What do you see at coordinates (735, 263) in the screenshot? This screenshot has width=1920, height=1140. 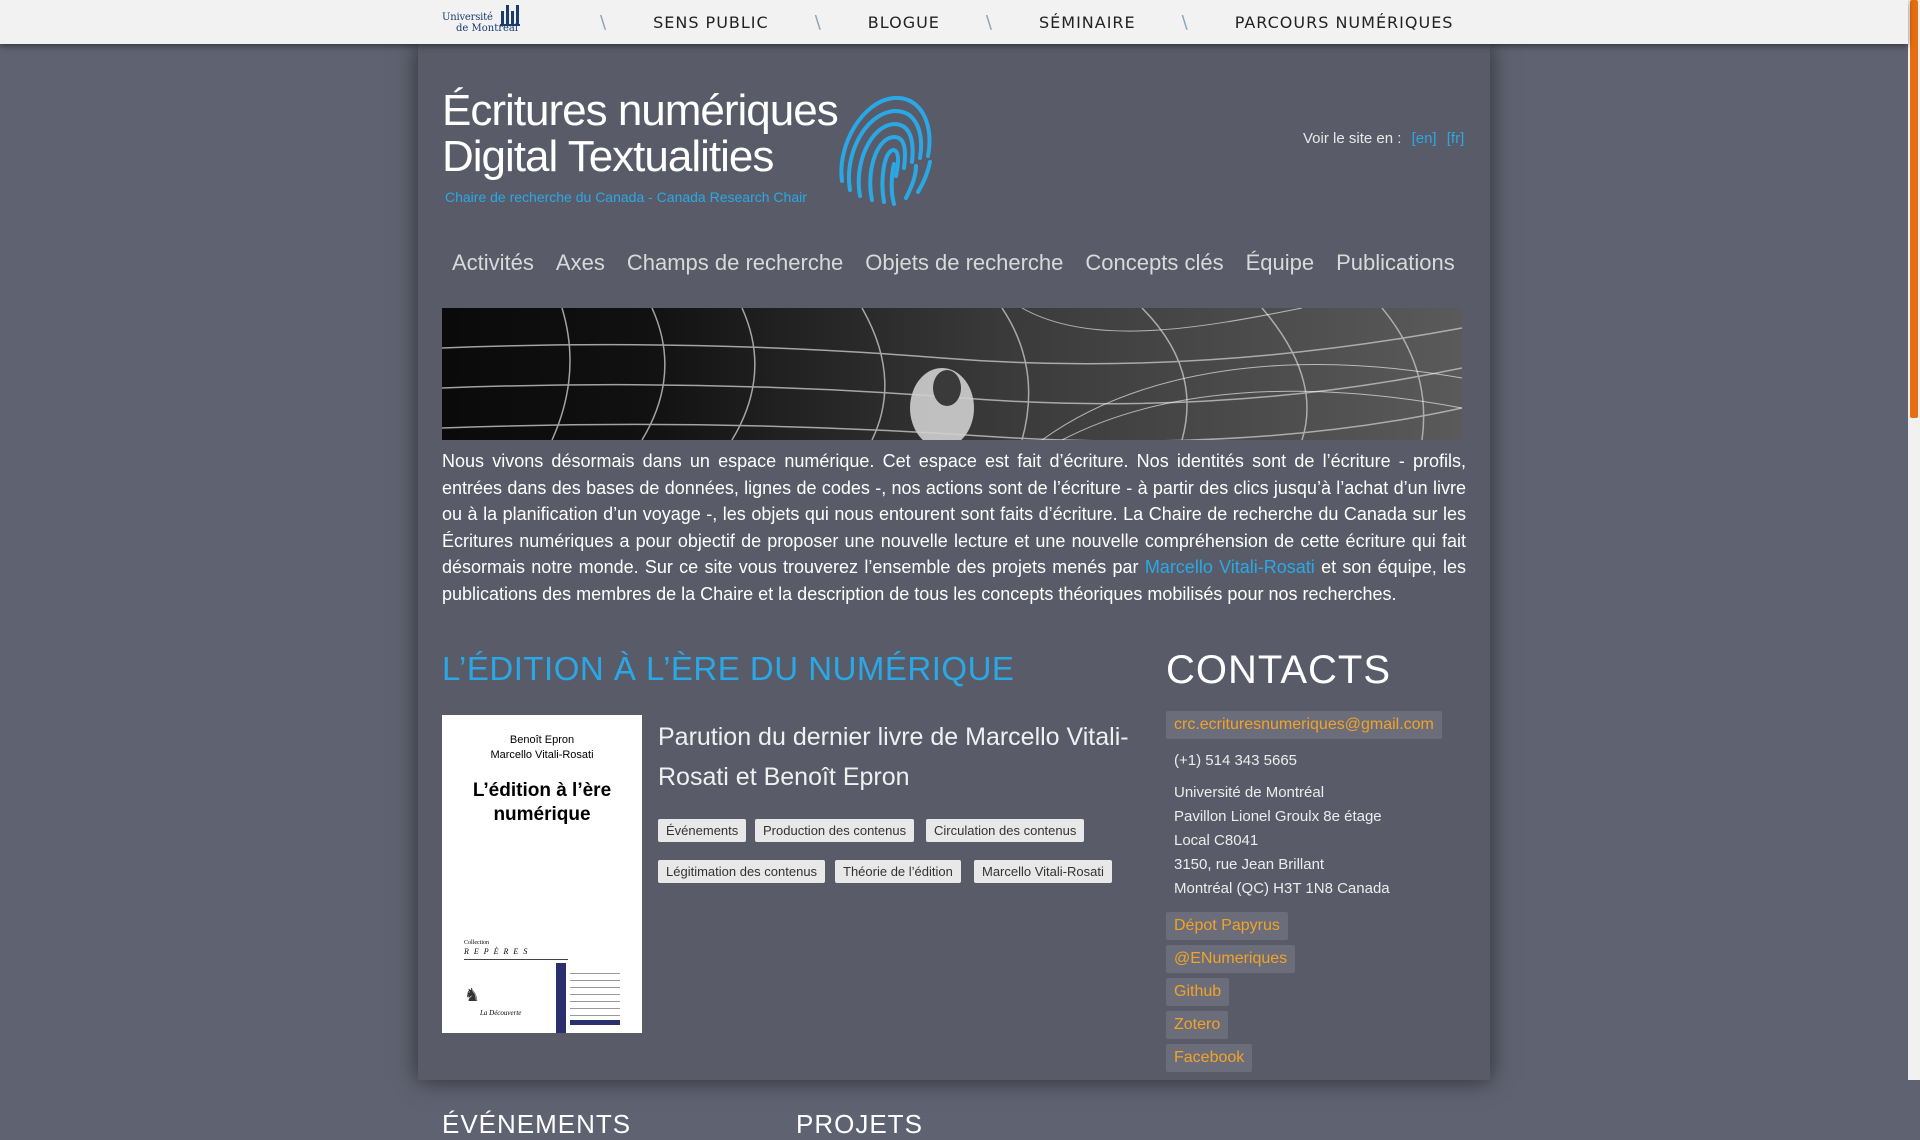 I see `nav-champs-de-recherche: Champs de recherche` at bounding box center [735, 263].